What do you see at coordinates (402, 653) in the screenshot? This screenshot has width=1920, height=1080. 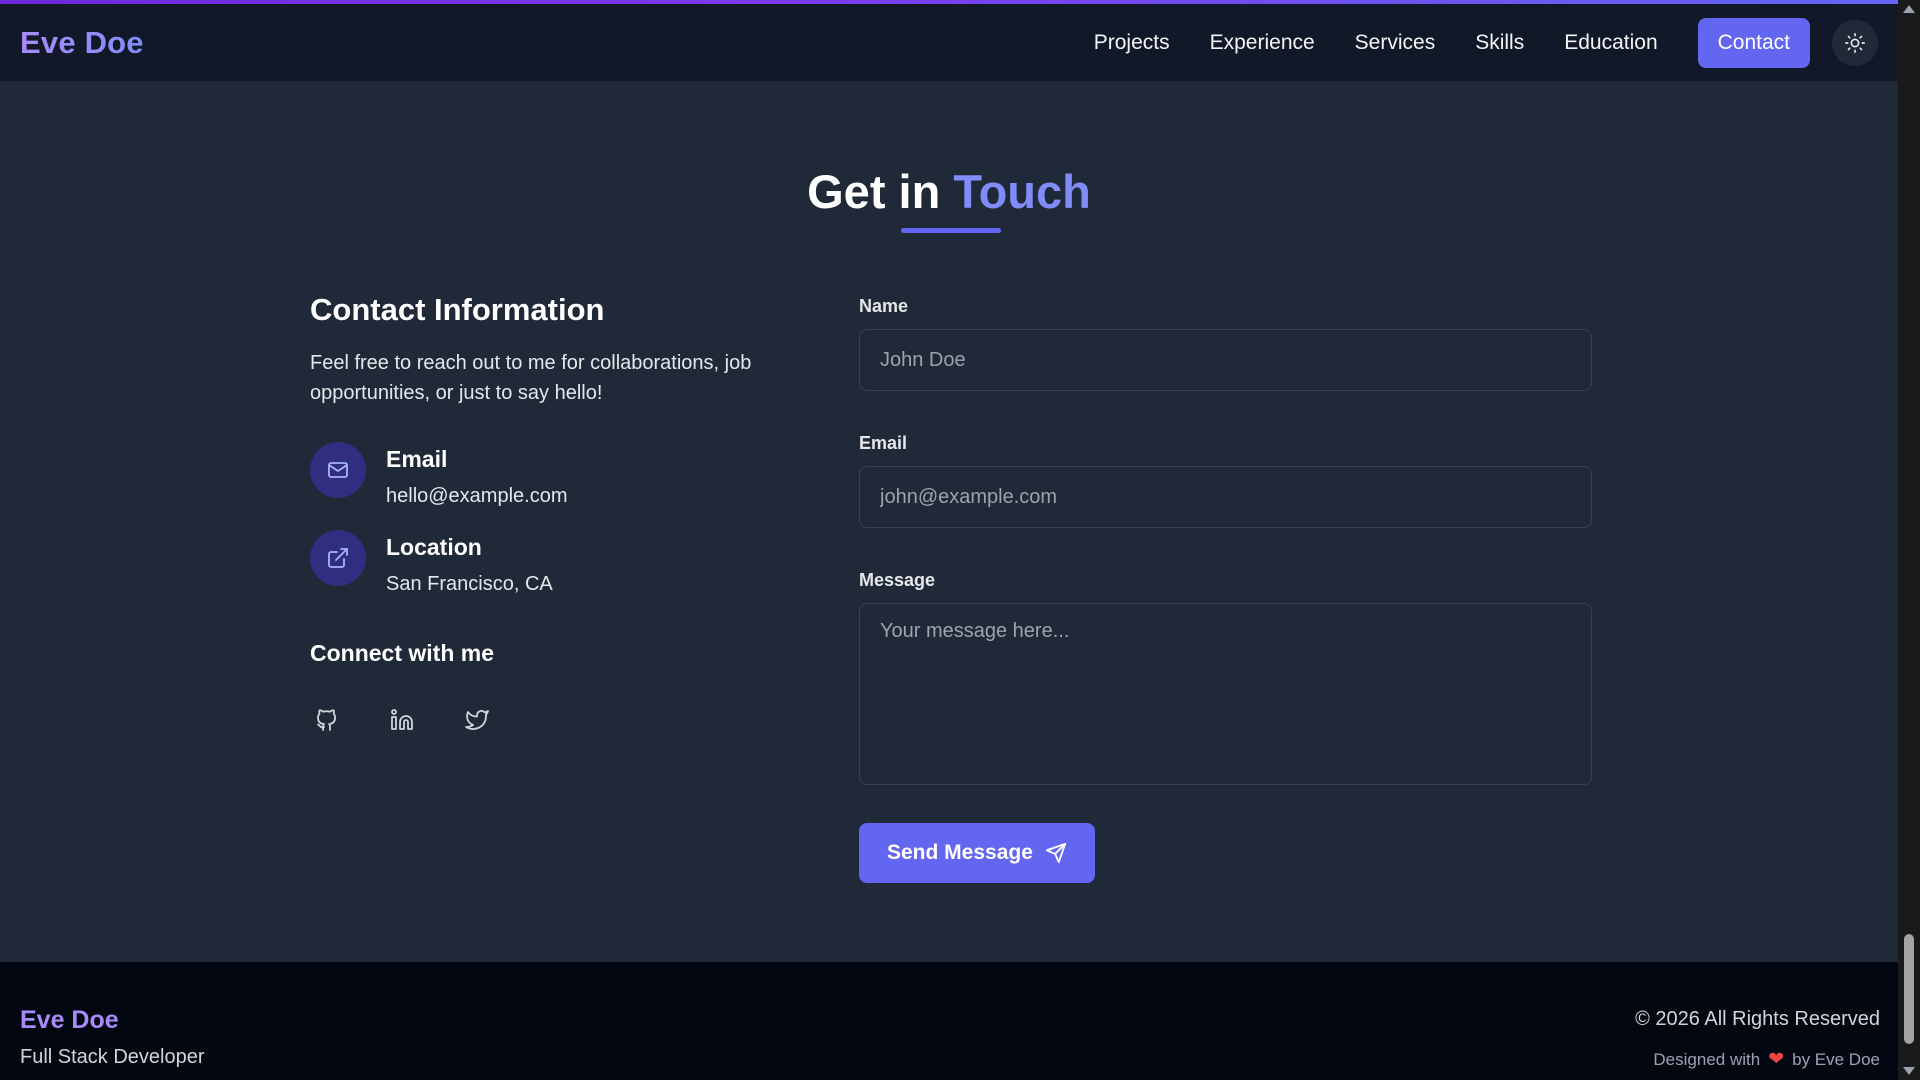 I see `connect-heading: Connect with me` at bounding box center [402, 653].